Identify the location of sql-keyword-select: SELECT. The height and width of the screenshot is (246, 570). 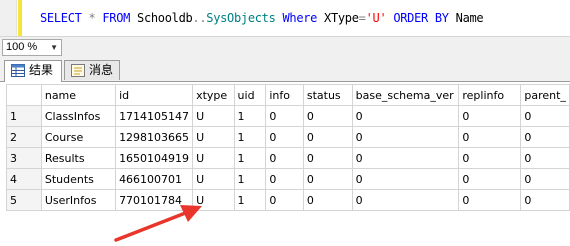
(61, 18).